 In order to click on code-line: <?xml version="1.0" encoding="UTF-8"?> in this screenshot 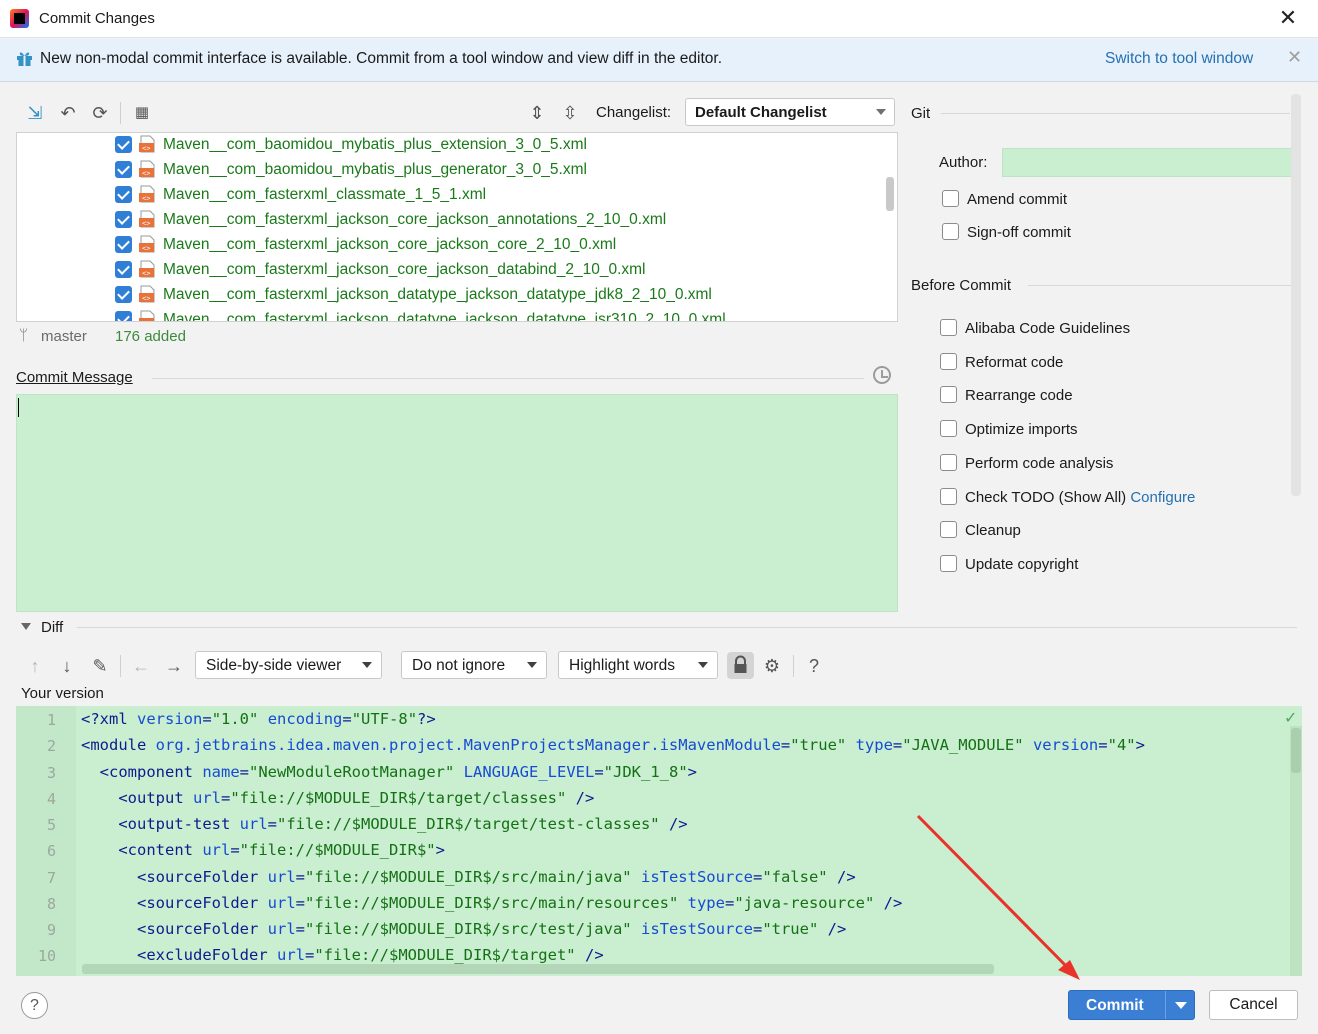, I will do `click(258, 719)`.